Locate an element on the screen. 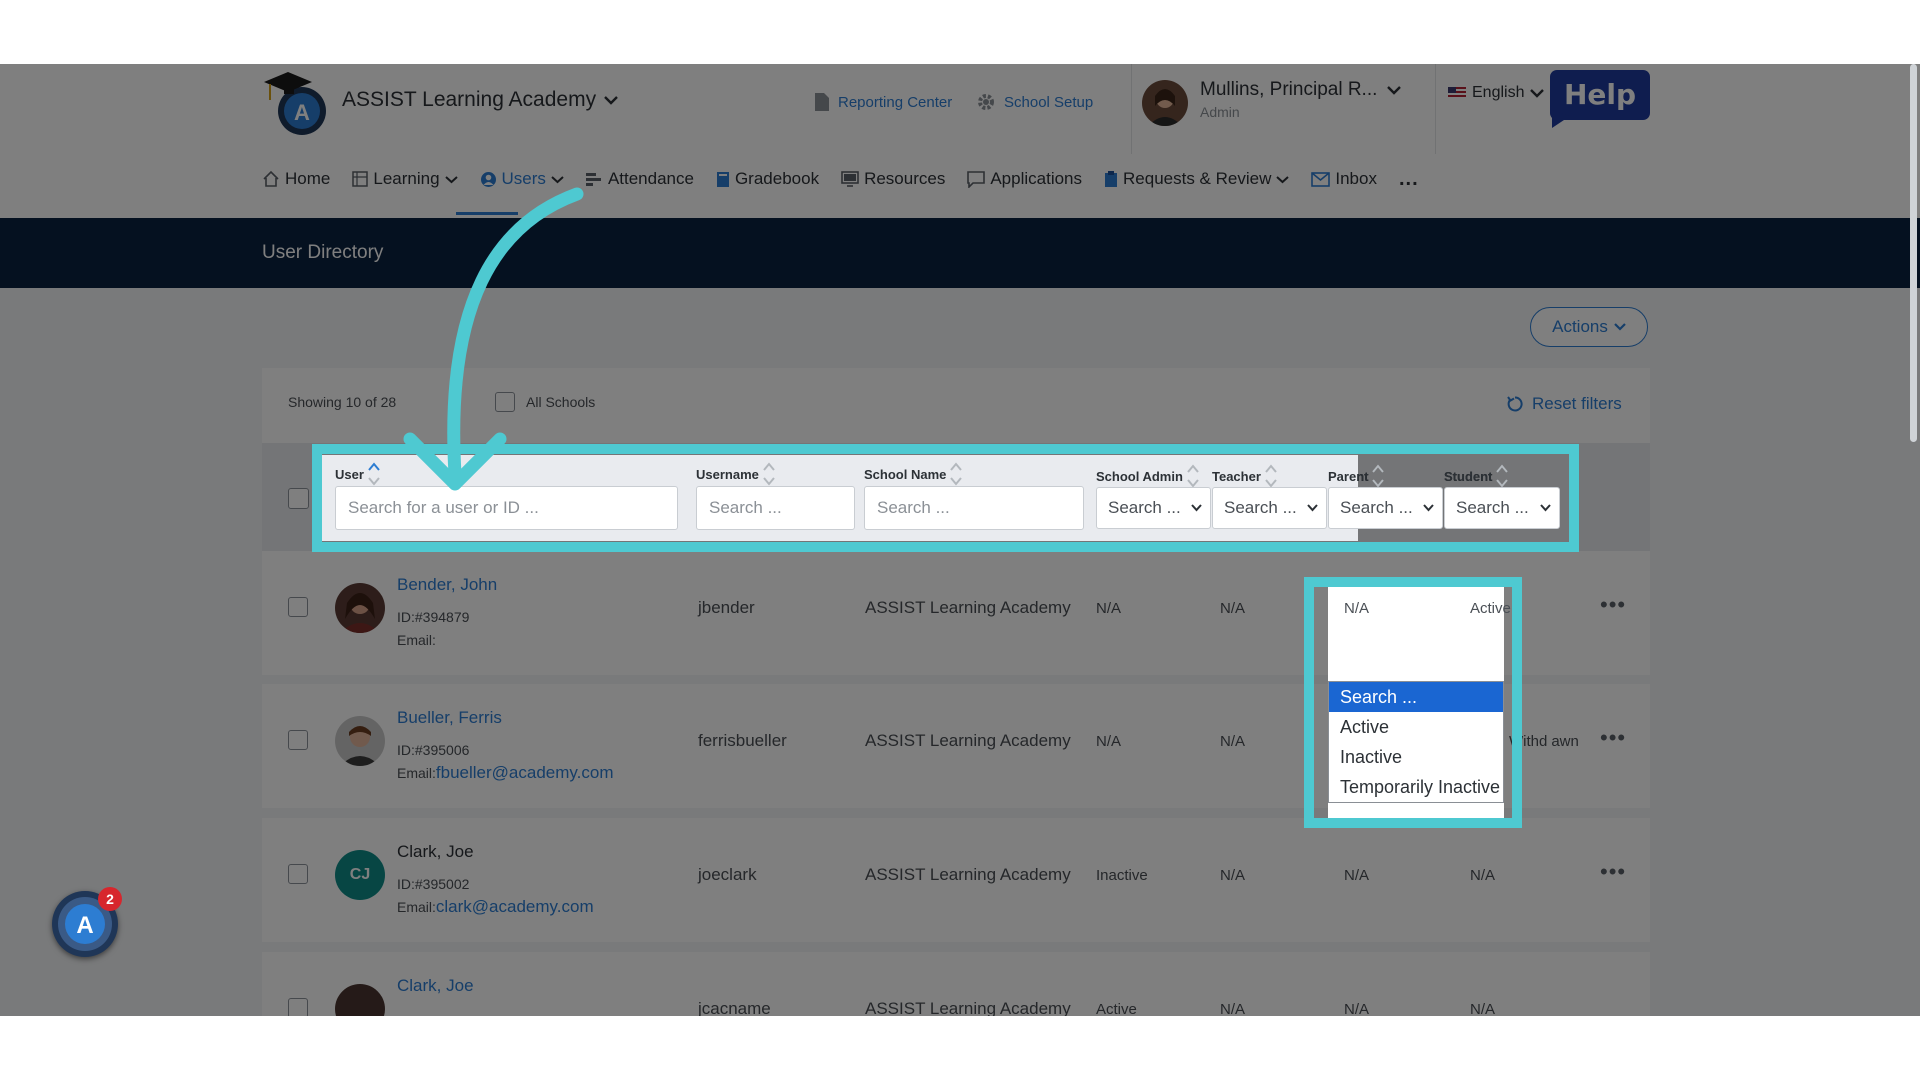 The height and width of the screenshot is (1080, 1920). dropdown-highlight-frame is located at coordinates (1413, 702).